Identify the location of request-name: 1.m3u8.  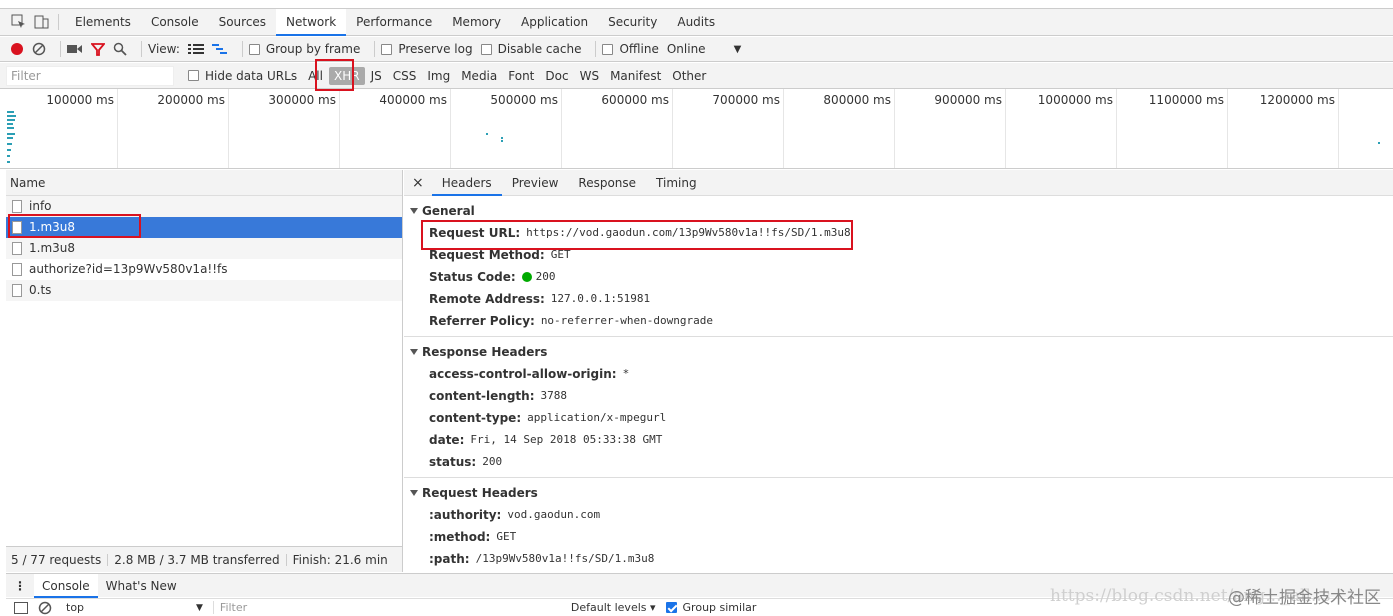
(52, 248).